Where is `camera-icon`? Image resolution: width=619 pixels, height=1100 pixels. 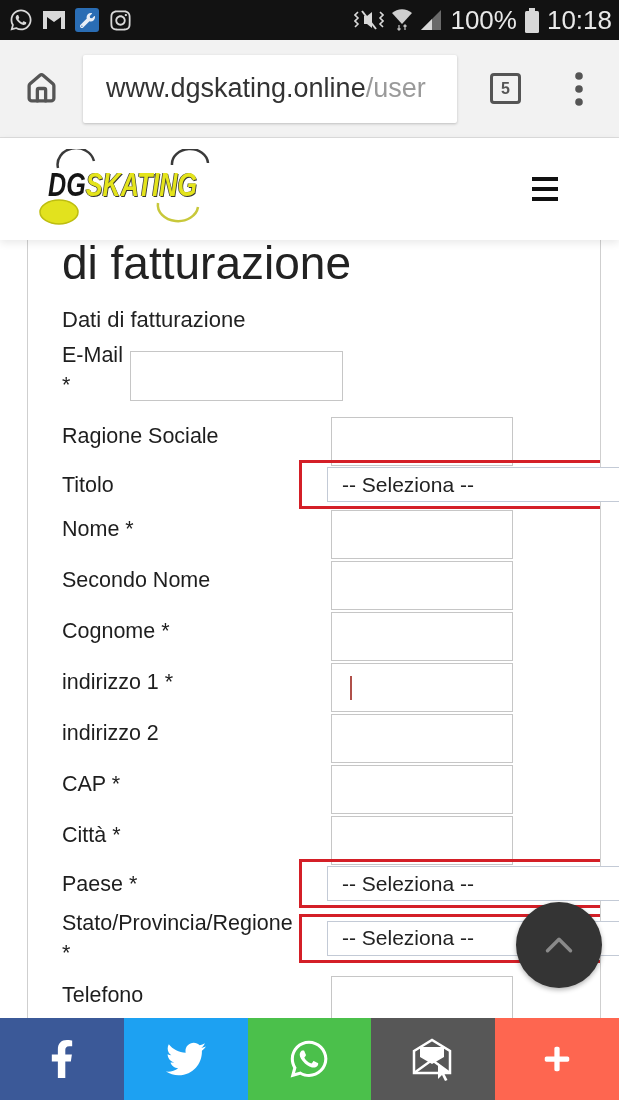
camera-icon is located at coordinates (120, 20).